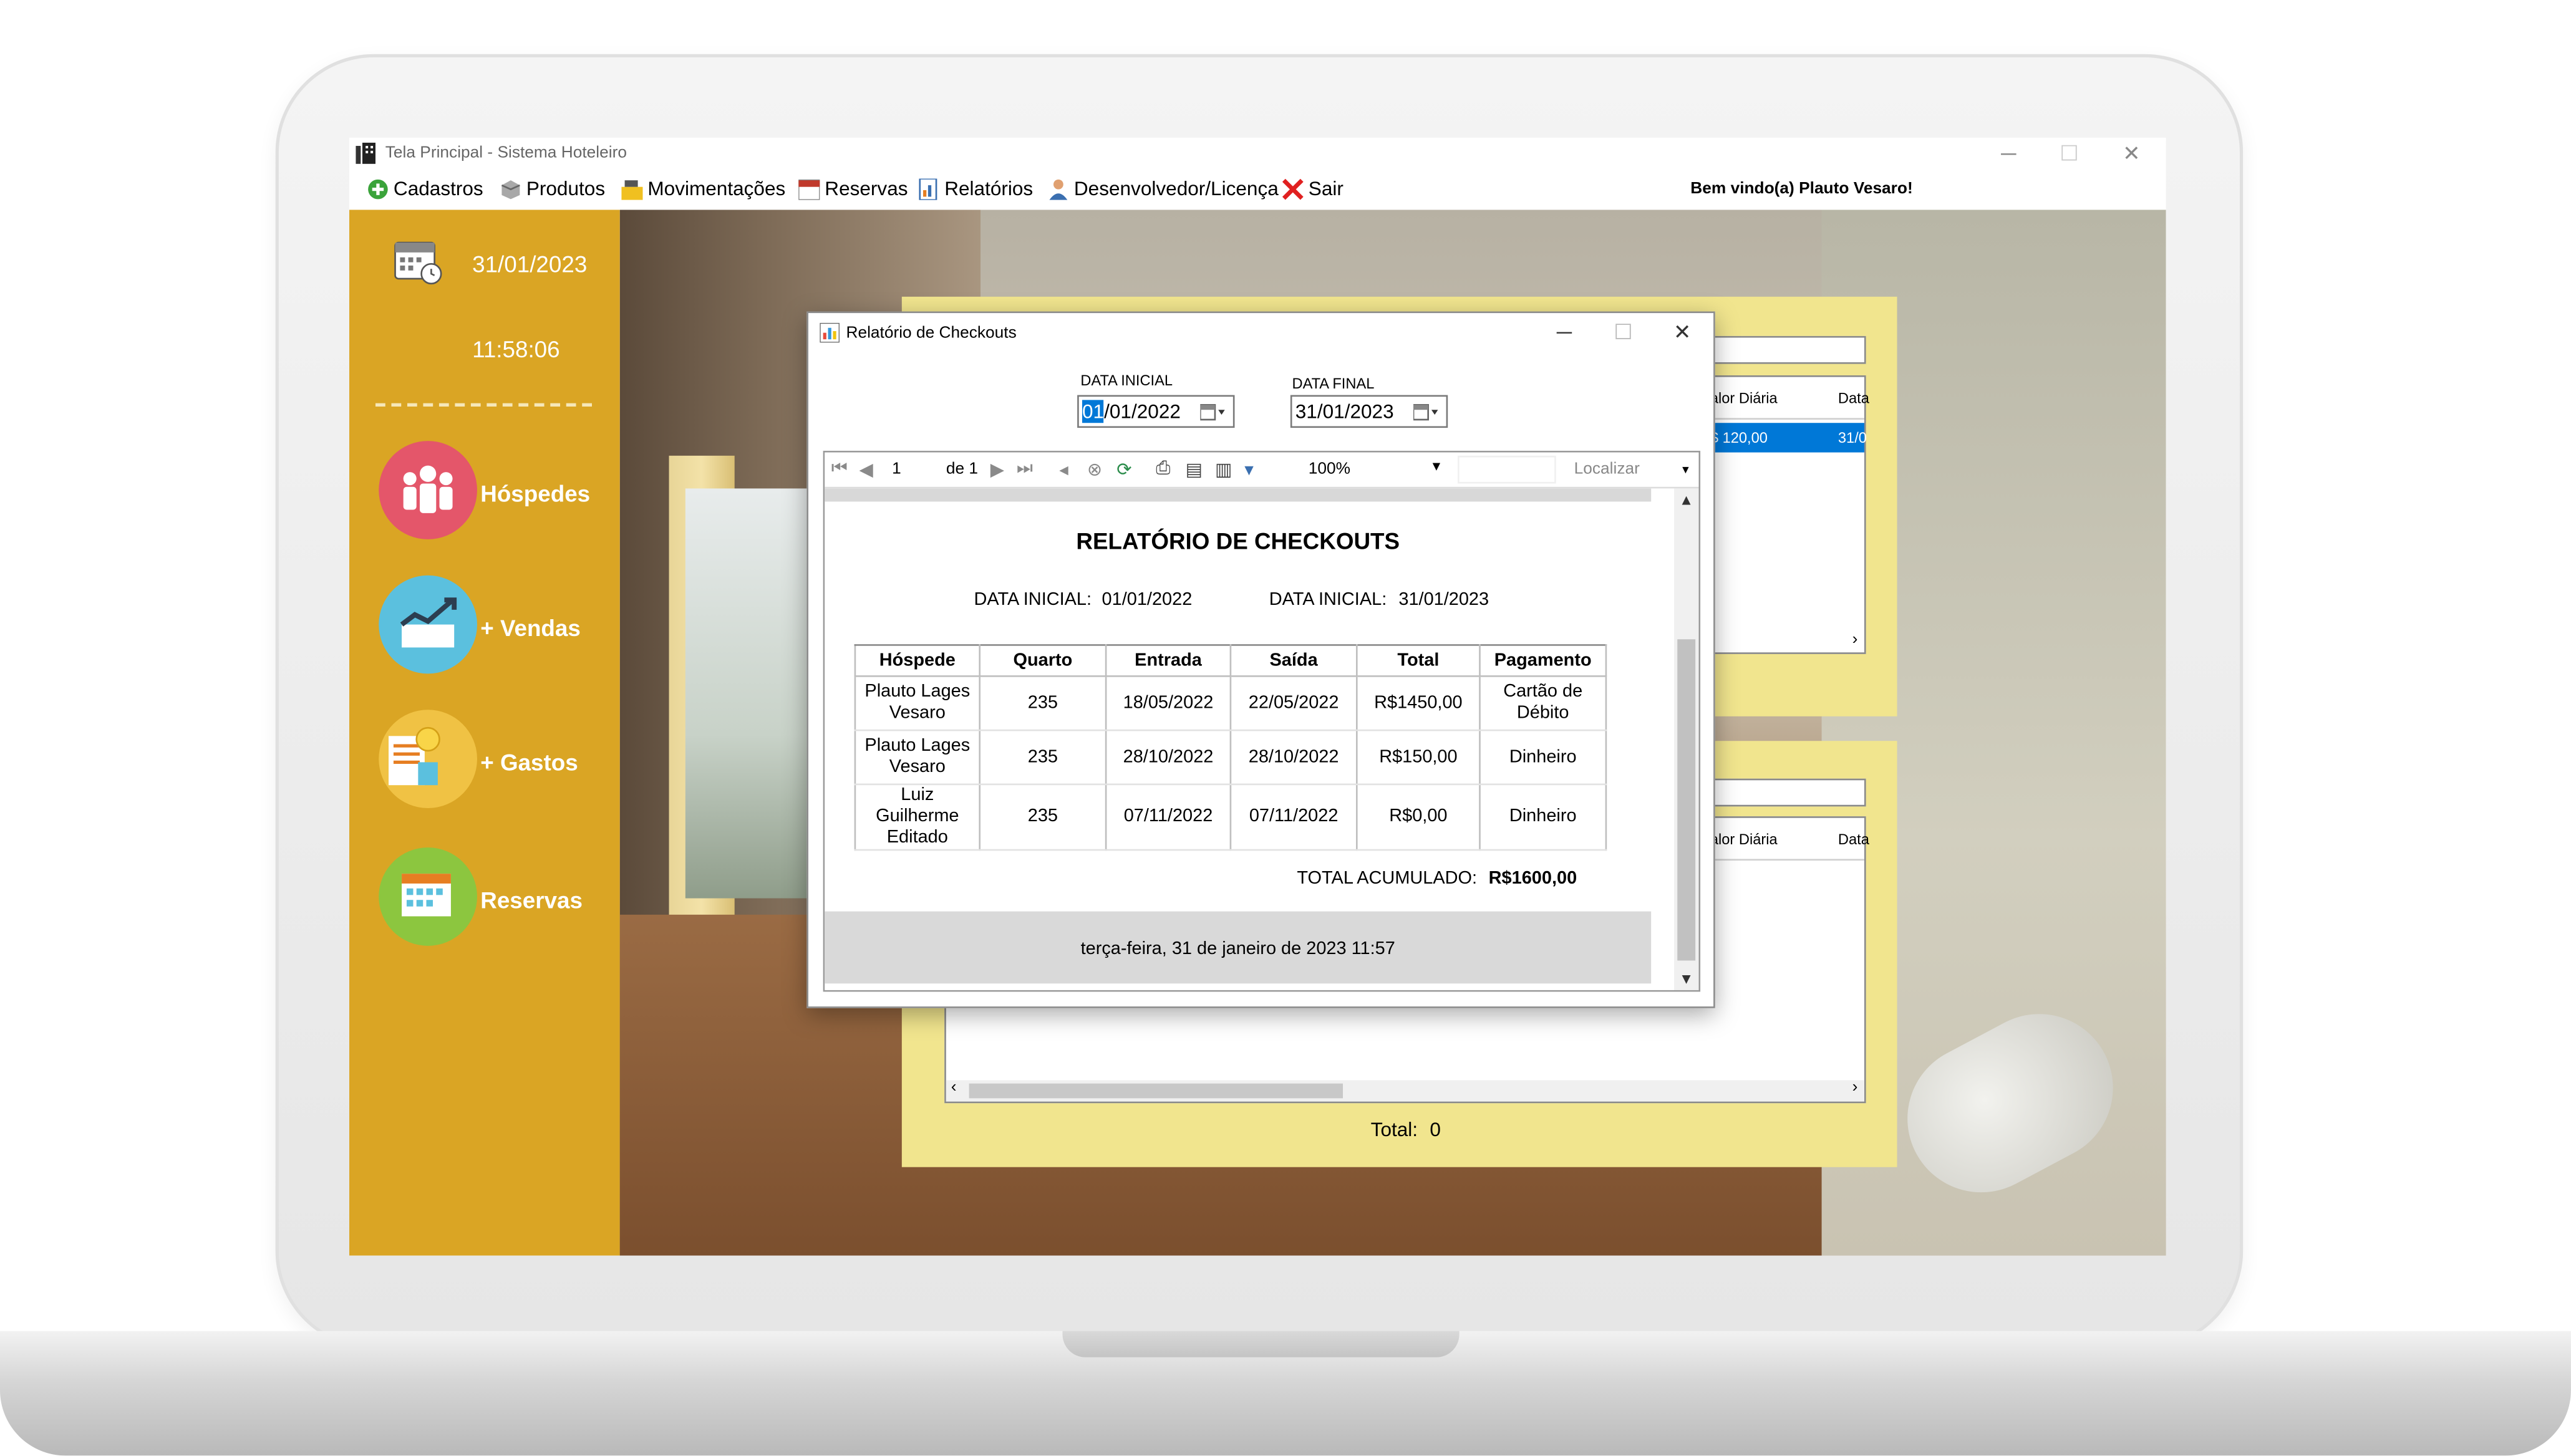 The width and height of the screenshot is (2571, 1456). I want to click on menu-label: Cadastros, so click(438, 188).